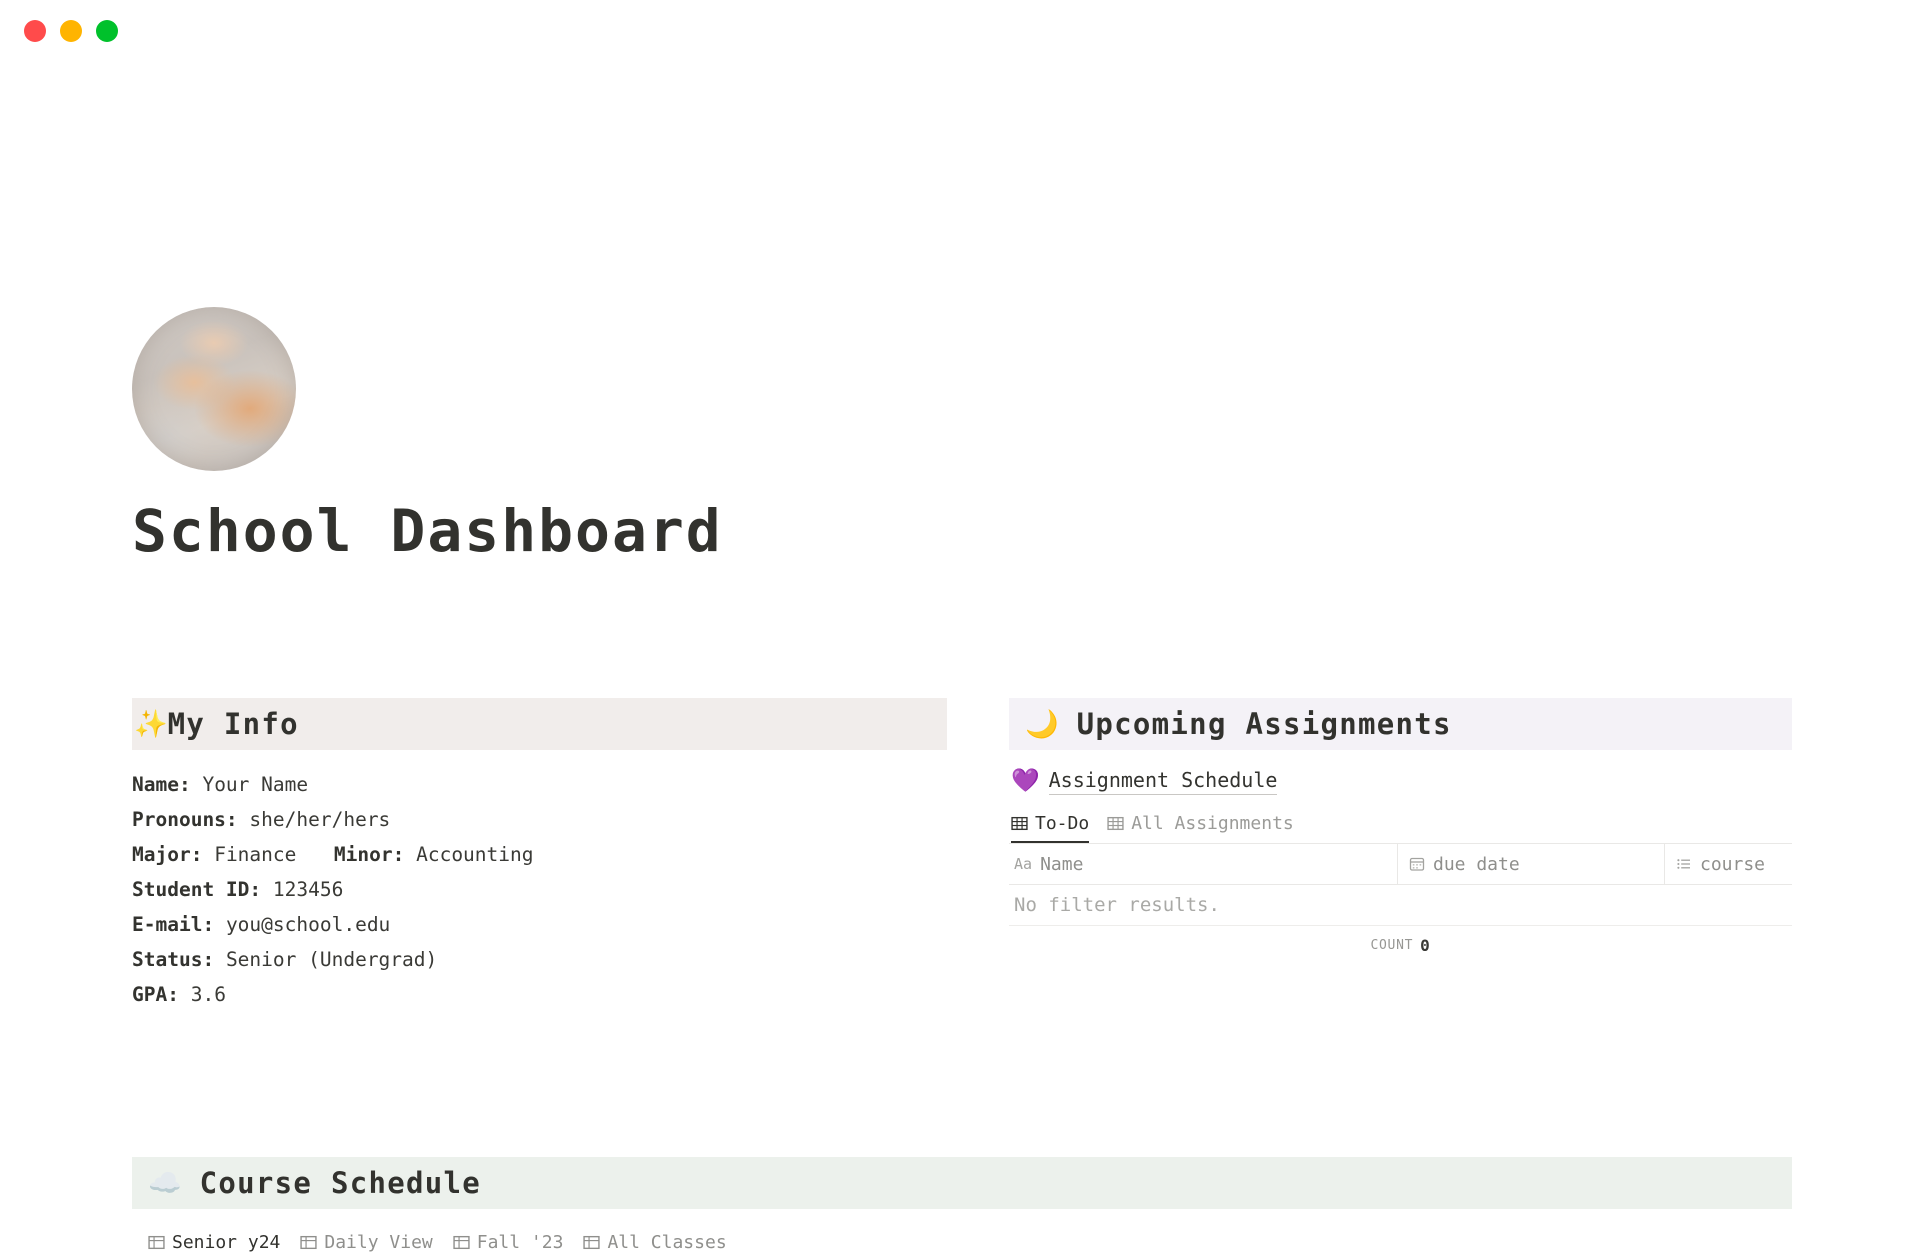 The height and width of the screenshot is (1257, 1920). What do you see at coordinates (173, 959) in the screenshot?
I see `info-label-status: Status:` at bounding box center [173, 959].